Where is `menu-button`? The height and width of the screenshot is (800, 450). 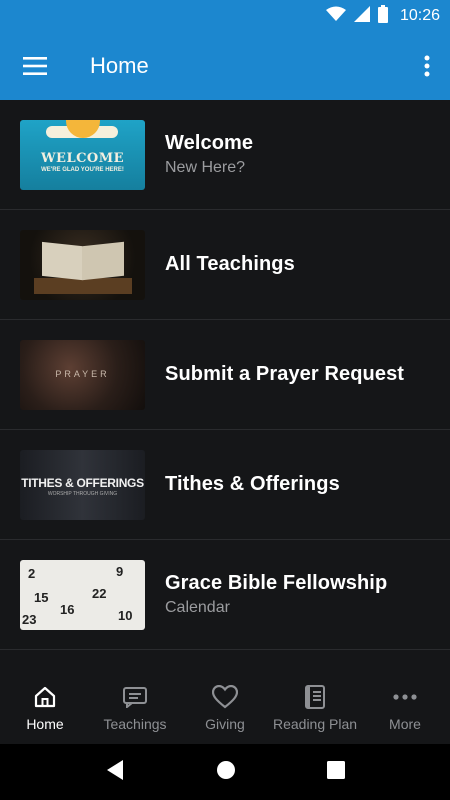 menu-button is located at coordinates (35, 66).